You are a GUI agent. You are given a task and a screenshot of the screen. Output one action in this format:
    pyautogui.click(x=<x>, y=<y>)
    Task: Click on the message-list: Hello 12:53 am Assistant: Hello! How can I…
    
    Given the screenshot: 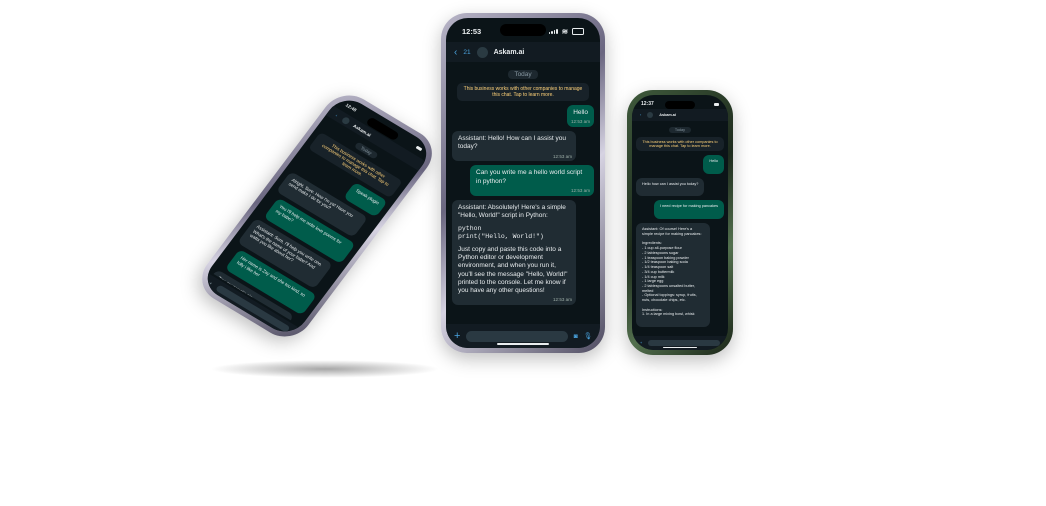 What is the action you would take?
    pyautogui.click(x=523, y=205)
    